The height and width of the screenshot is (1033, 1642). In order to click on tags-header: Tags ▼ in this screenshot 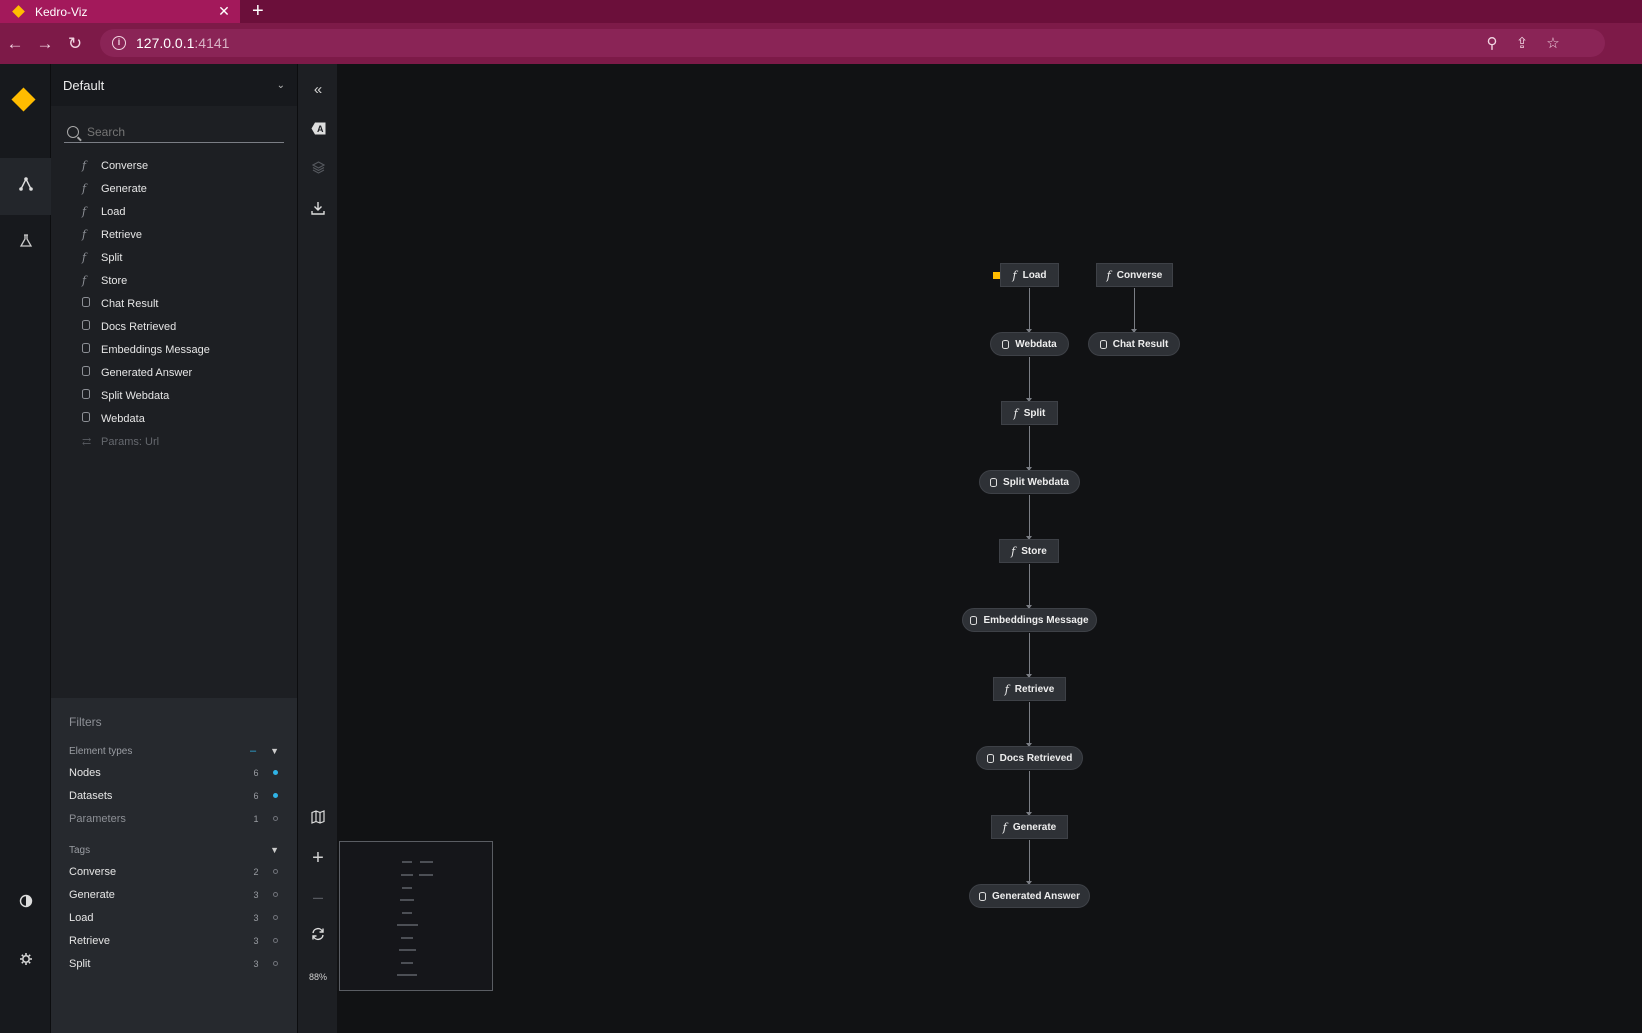, I will do `click(174, 850)`.